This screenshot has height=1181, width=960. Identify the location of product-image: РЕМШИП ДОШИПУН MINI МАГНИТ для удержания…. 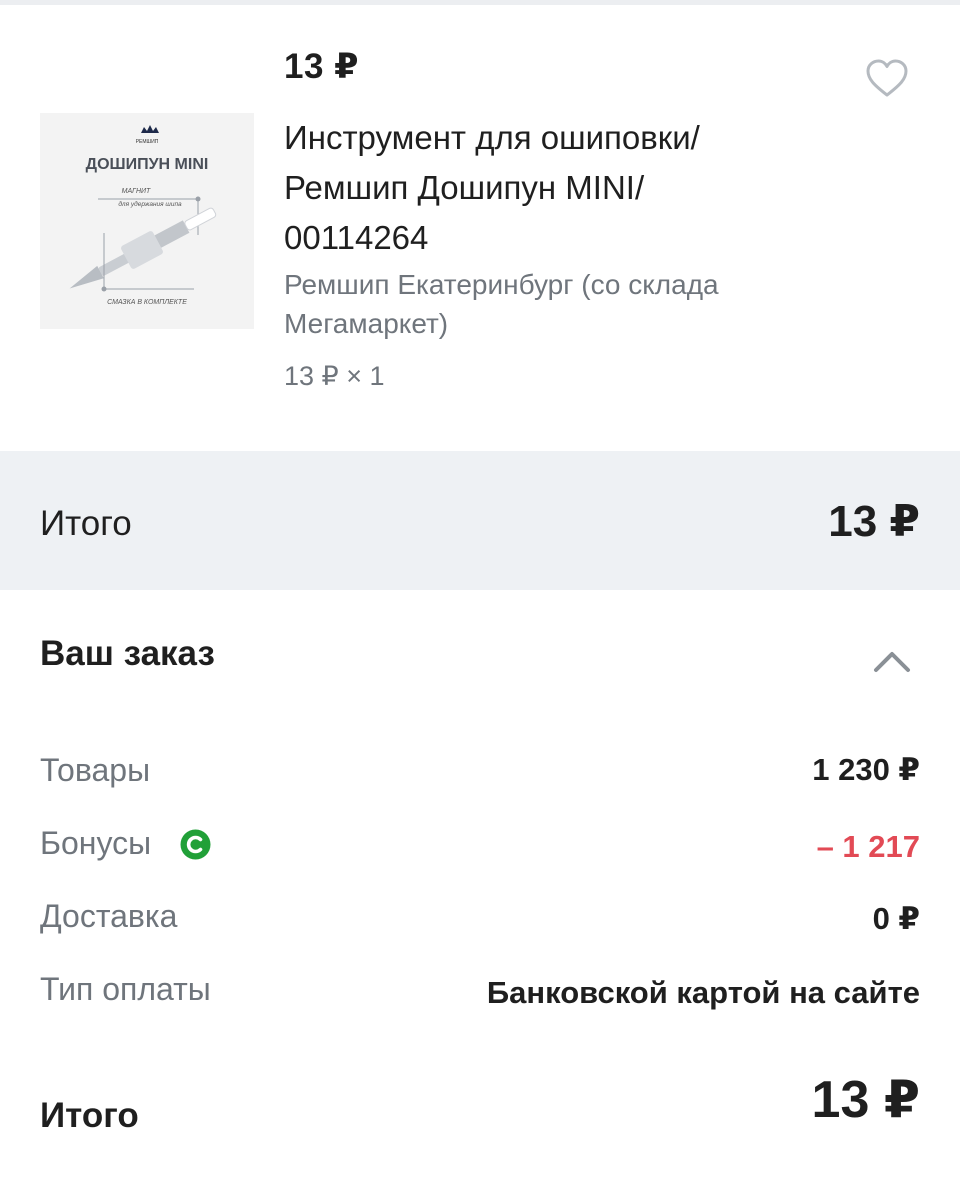
(147, 221).